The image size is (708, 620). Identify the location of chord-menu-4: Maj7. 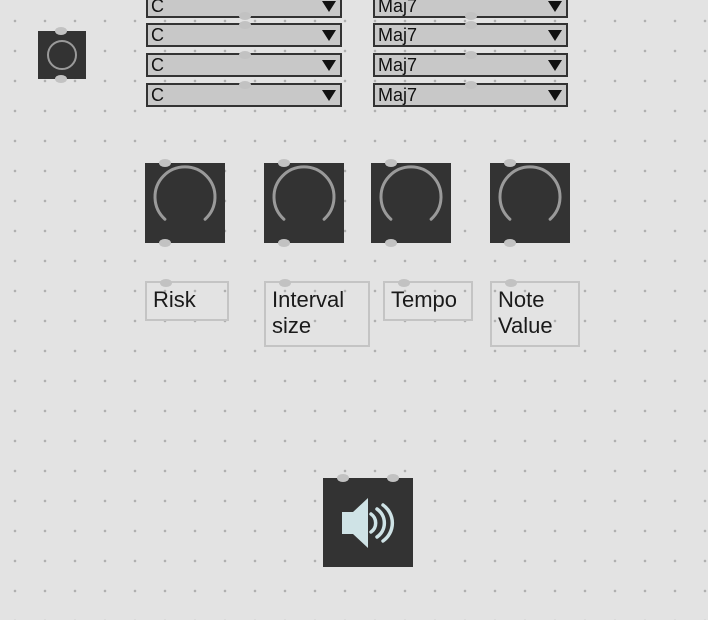
(470, 94).